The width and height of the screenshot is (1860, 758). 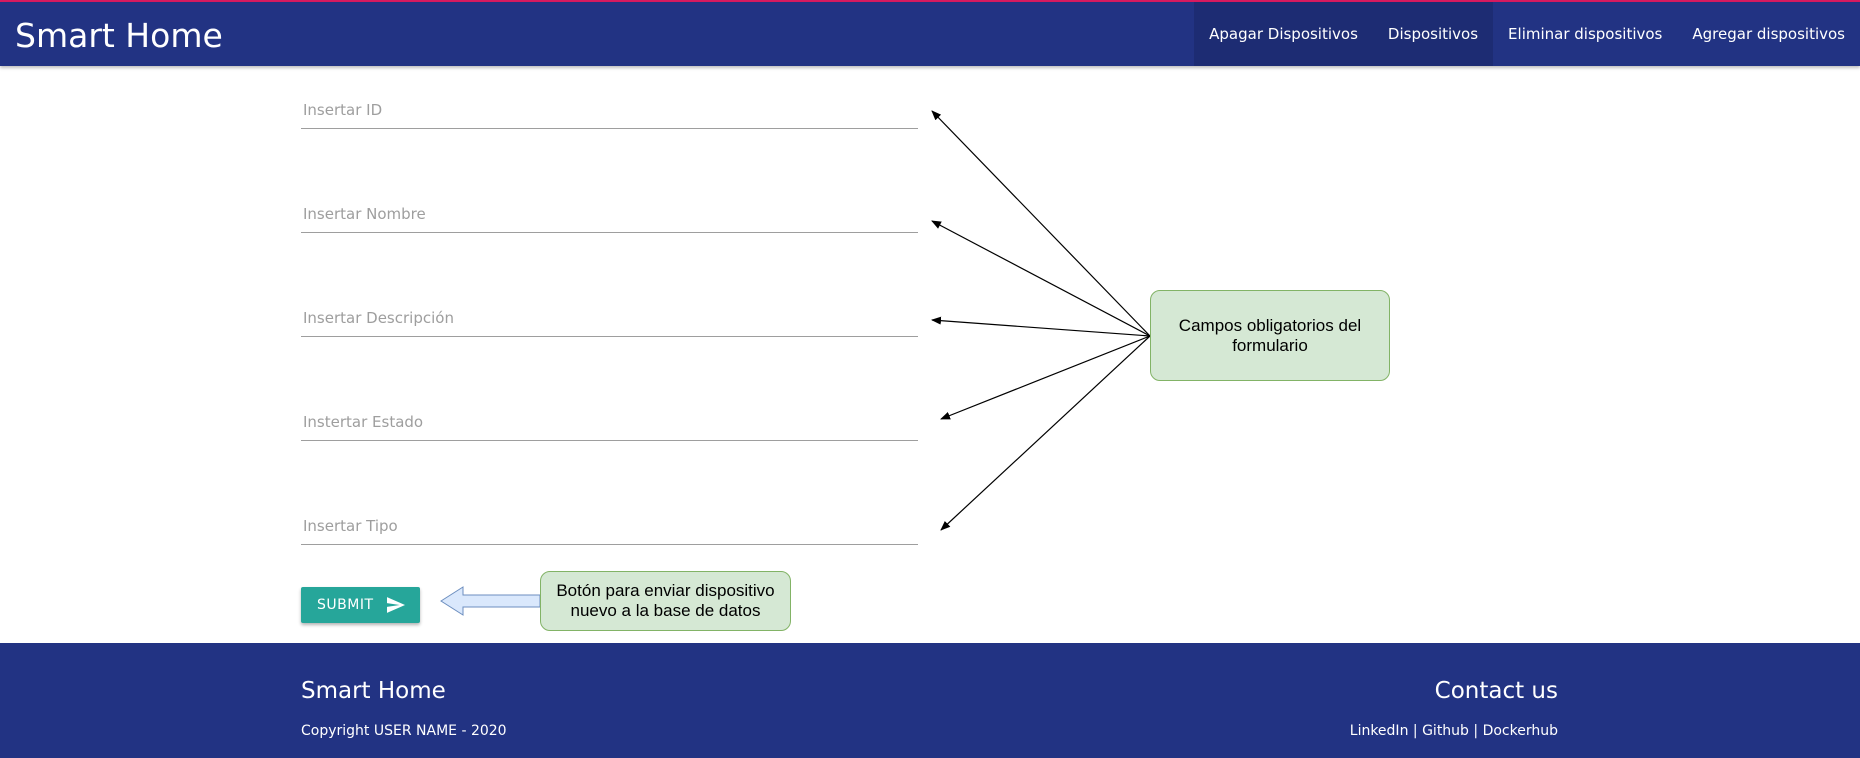 What do you see at coordinates (1496, 691) in the screenshot?
I see `footer-contact-title: Contact us` at bounding box center [1496, 691].